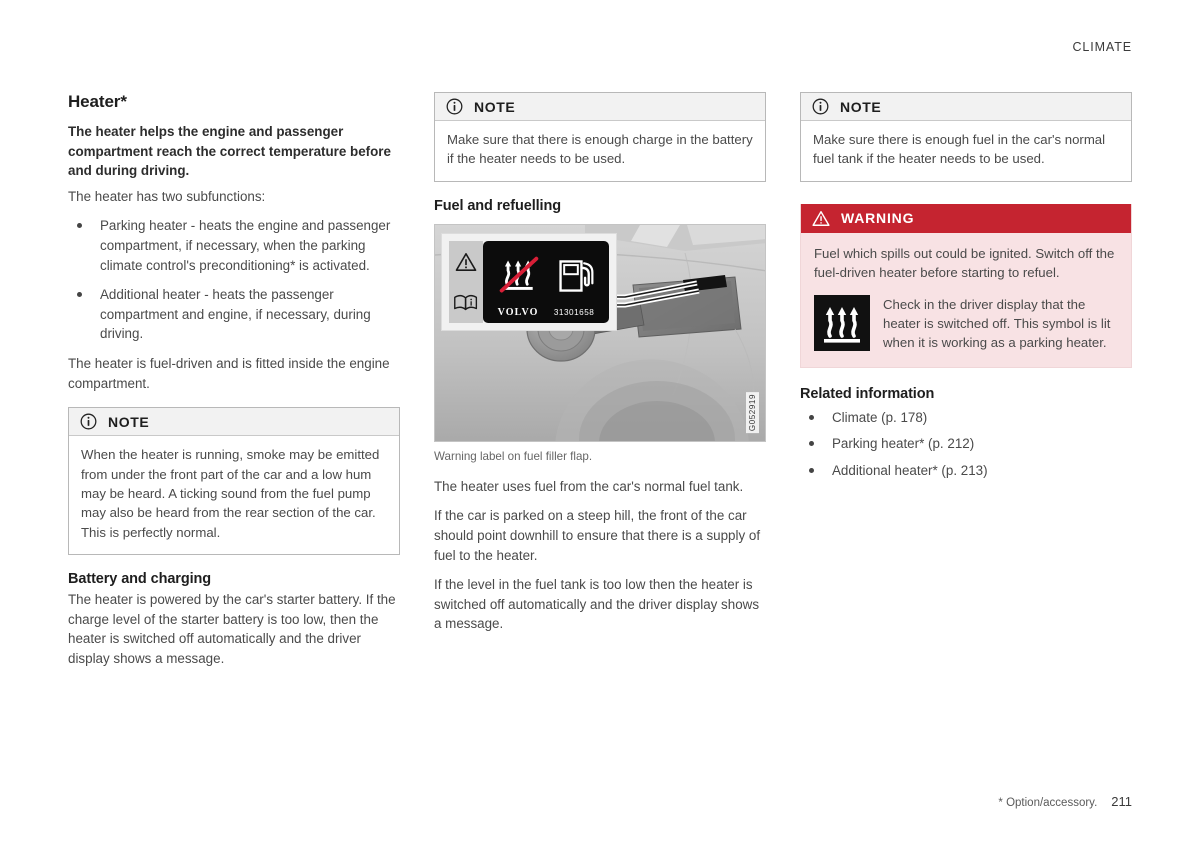 This screenshot has width=1200, height=845. I want to click on list-item: Parking heater* (p. 212), so click(966, 444).